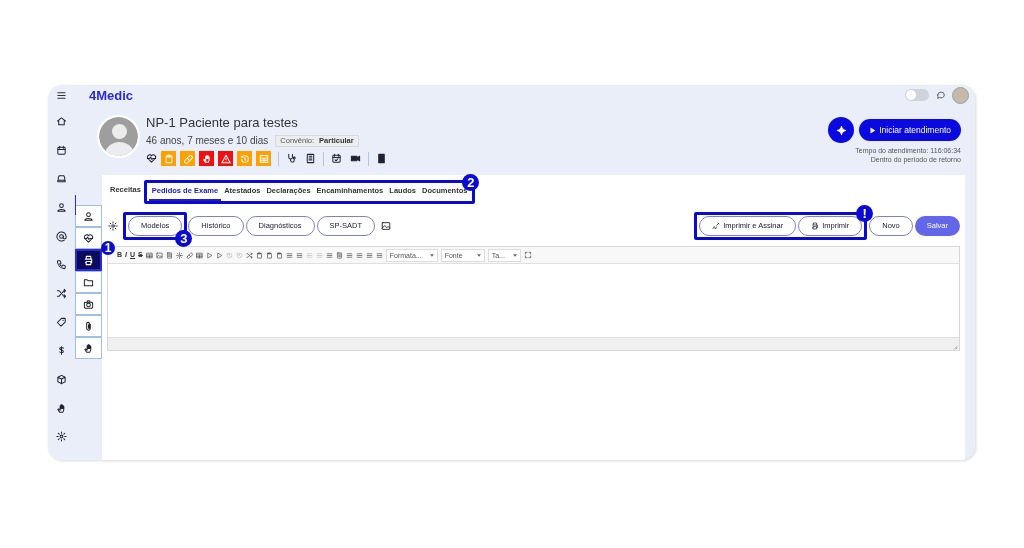 The image size is (1024, 548). I want to click on patient-age: 46 anos, 7 meses e 10 dias, so click(207, 141).